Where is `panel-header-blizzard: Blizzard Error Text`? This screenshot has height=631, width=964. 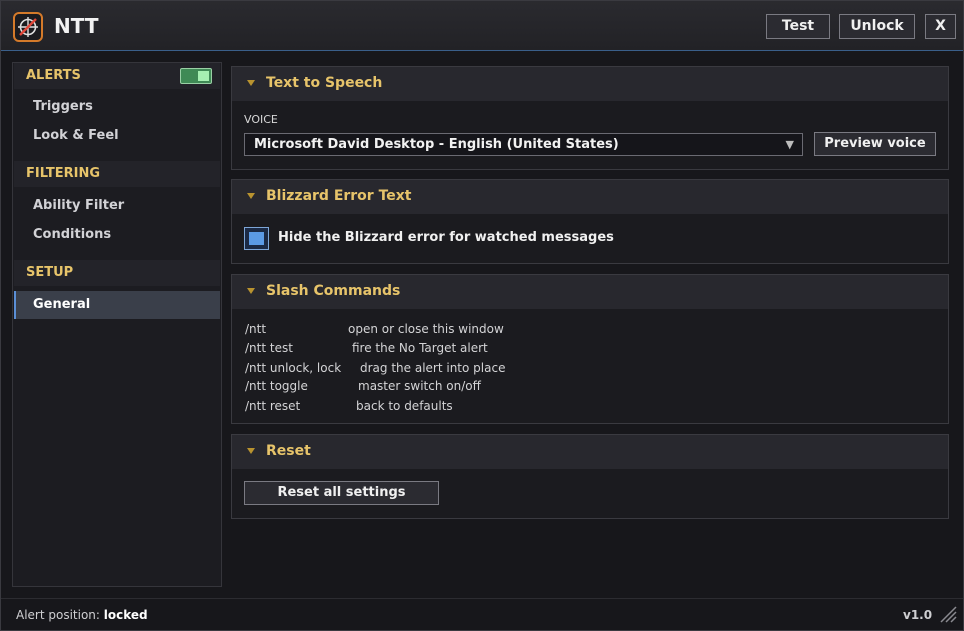 panel-header-blizzard: Blizzard Error Text is located at coordinates (590, 197).